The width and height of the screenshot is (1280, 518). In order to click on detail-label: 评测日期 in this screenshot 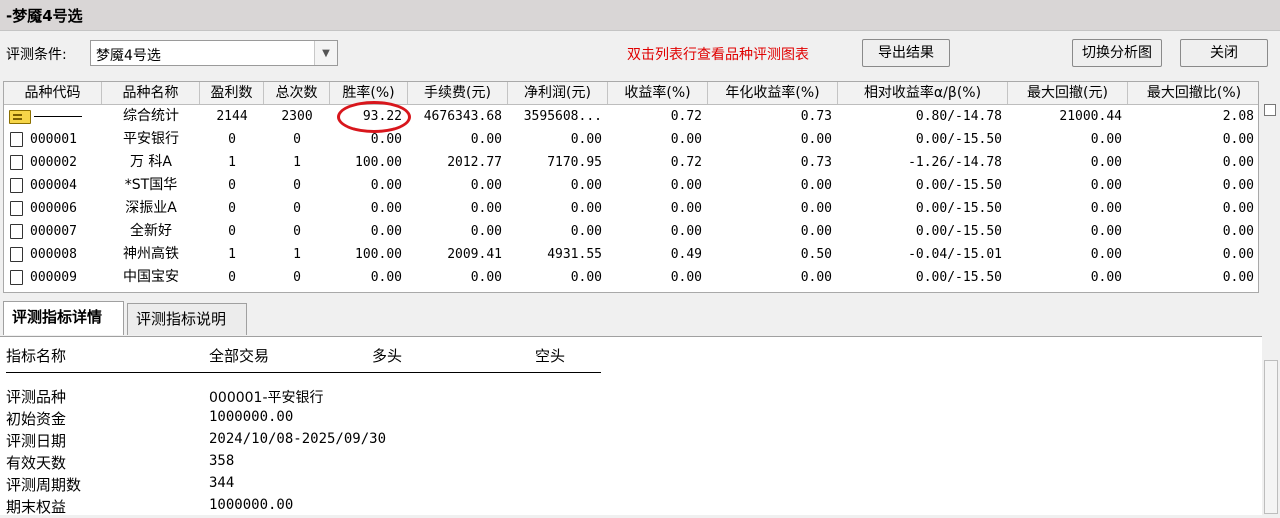, I will do `click(36, 441)`.